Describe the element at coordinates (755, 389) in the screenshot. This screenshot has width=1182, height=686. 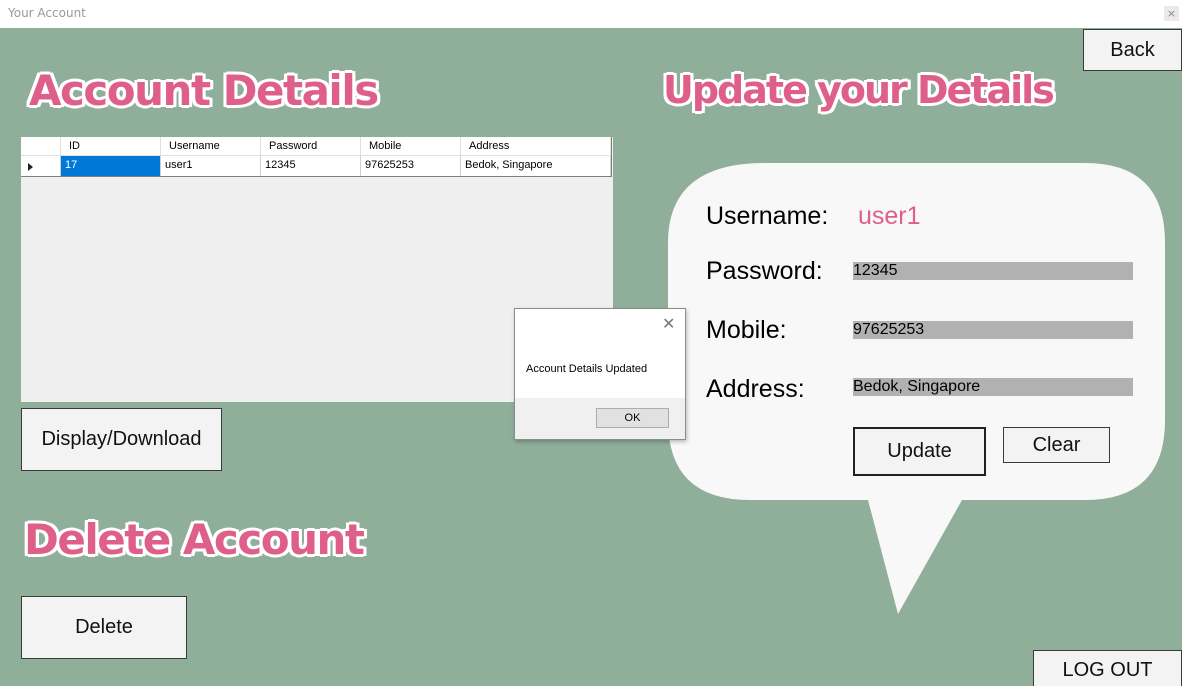
I see `address-label: Address:` at that location.